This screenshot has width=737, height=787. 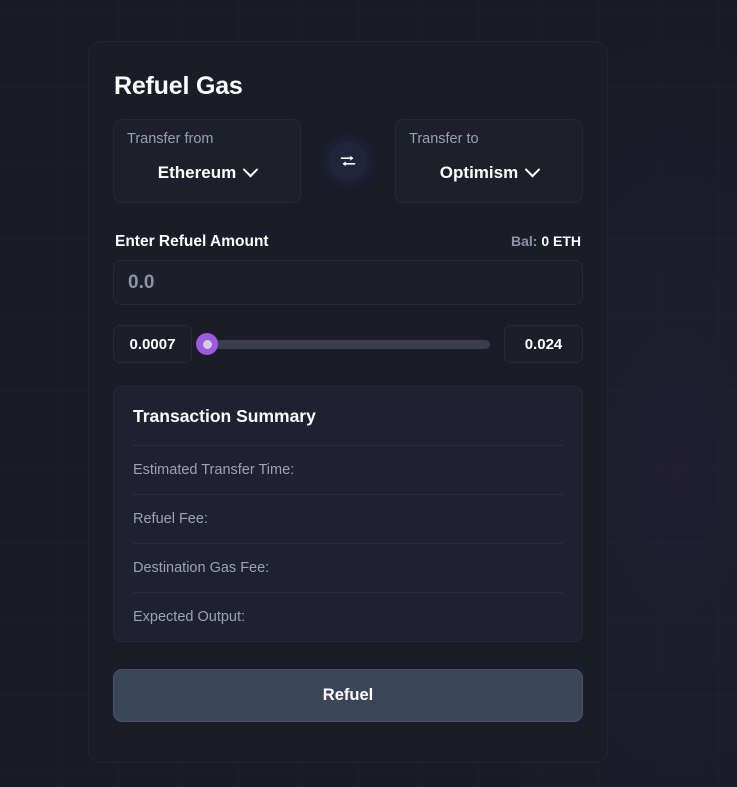 I want to click on amount-slider-row: 0.0007 0.024, so click(x=348, y=344).